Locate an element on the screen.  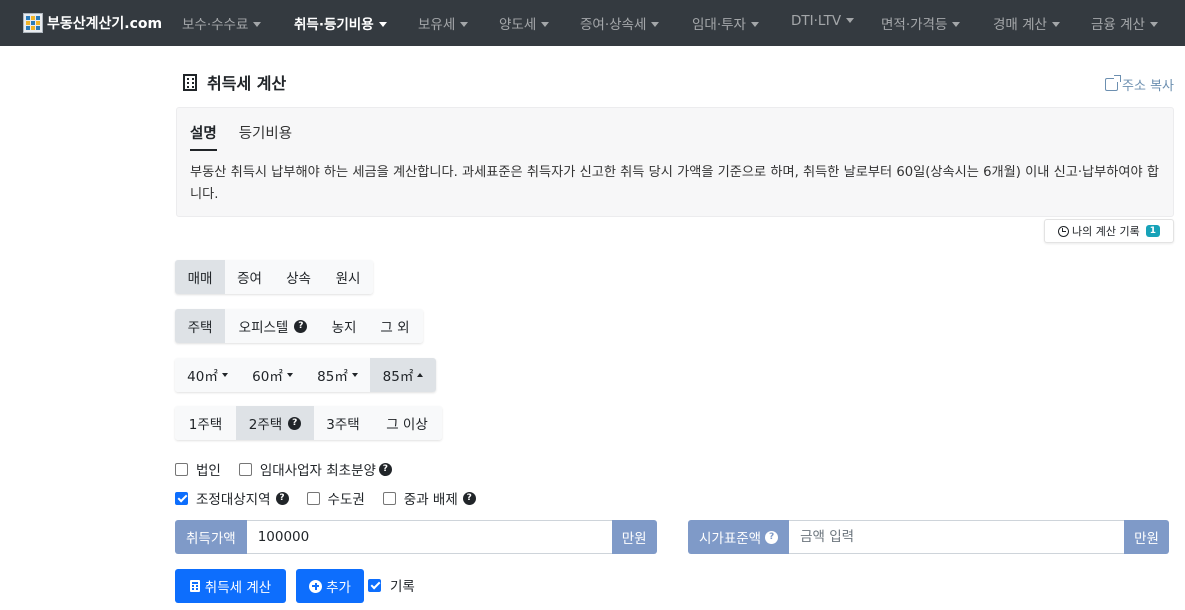
option-area-85-up: 85㎡ is located at coordinates (403, 375).